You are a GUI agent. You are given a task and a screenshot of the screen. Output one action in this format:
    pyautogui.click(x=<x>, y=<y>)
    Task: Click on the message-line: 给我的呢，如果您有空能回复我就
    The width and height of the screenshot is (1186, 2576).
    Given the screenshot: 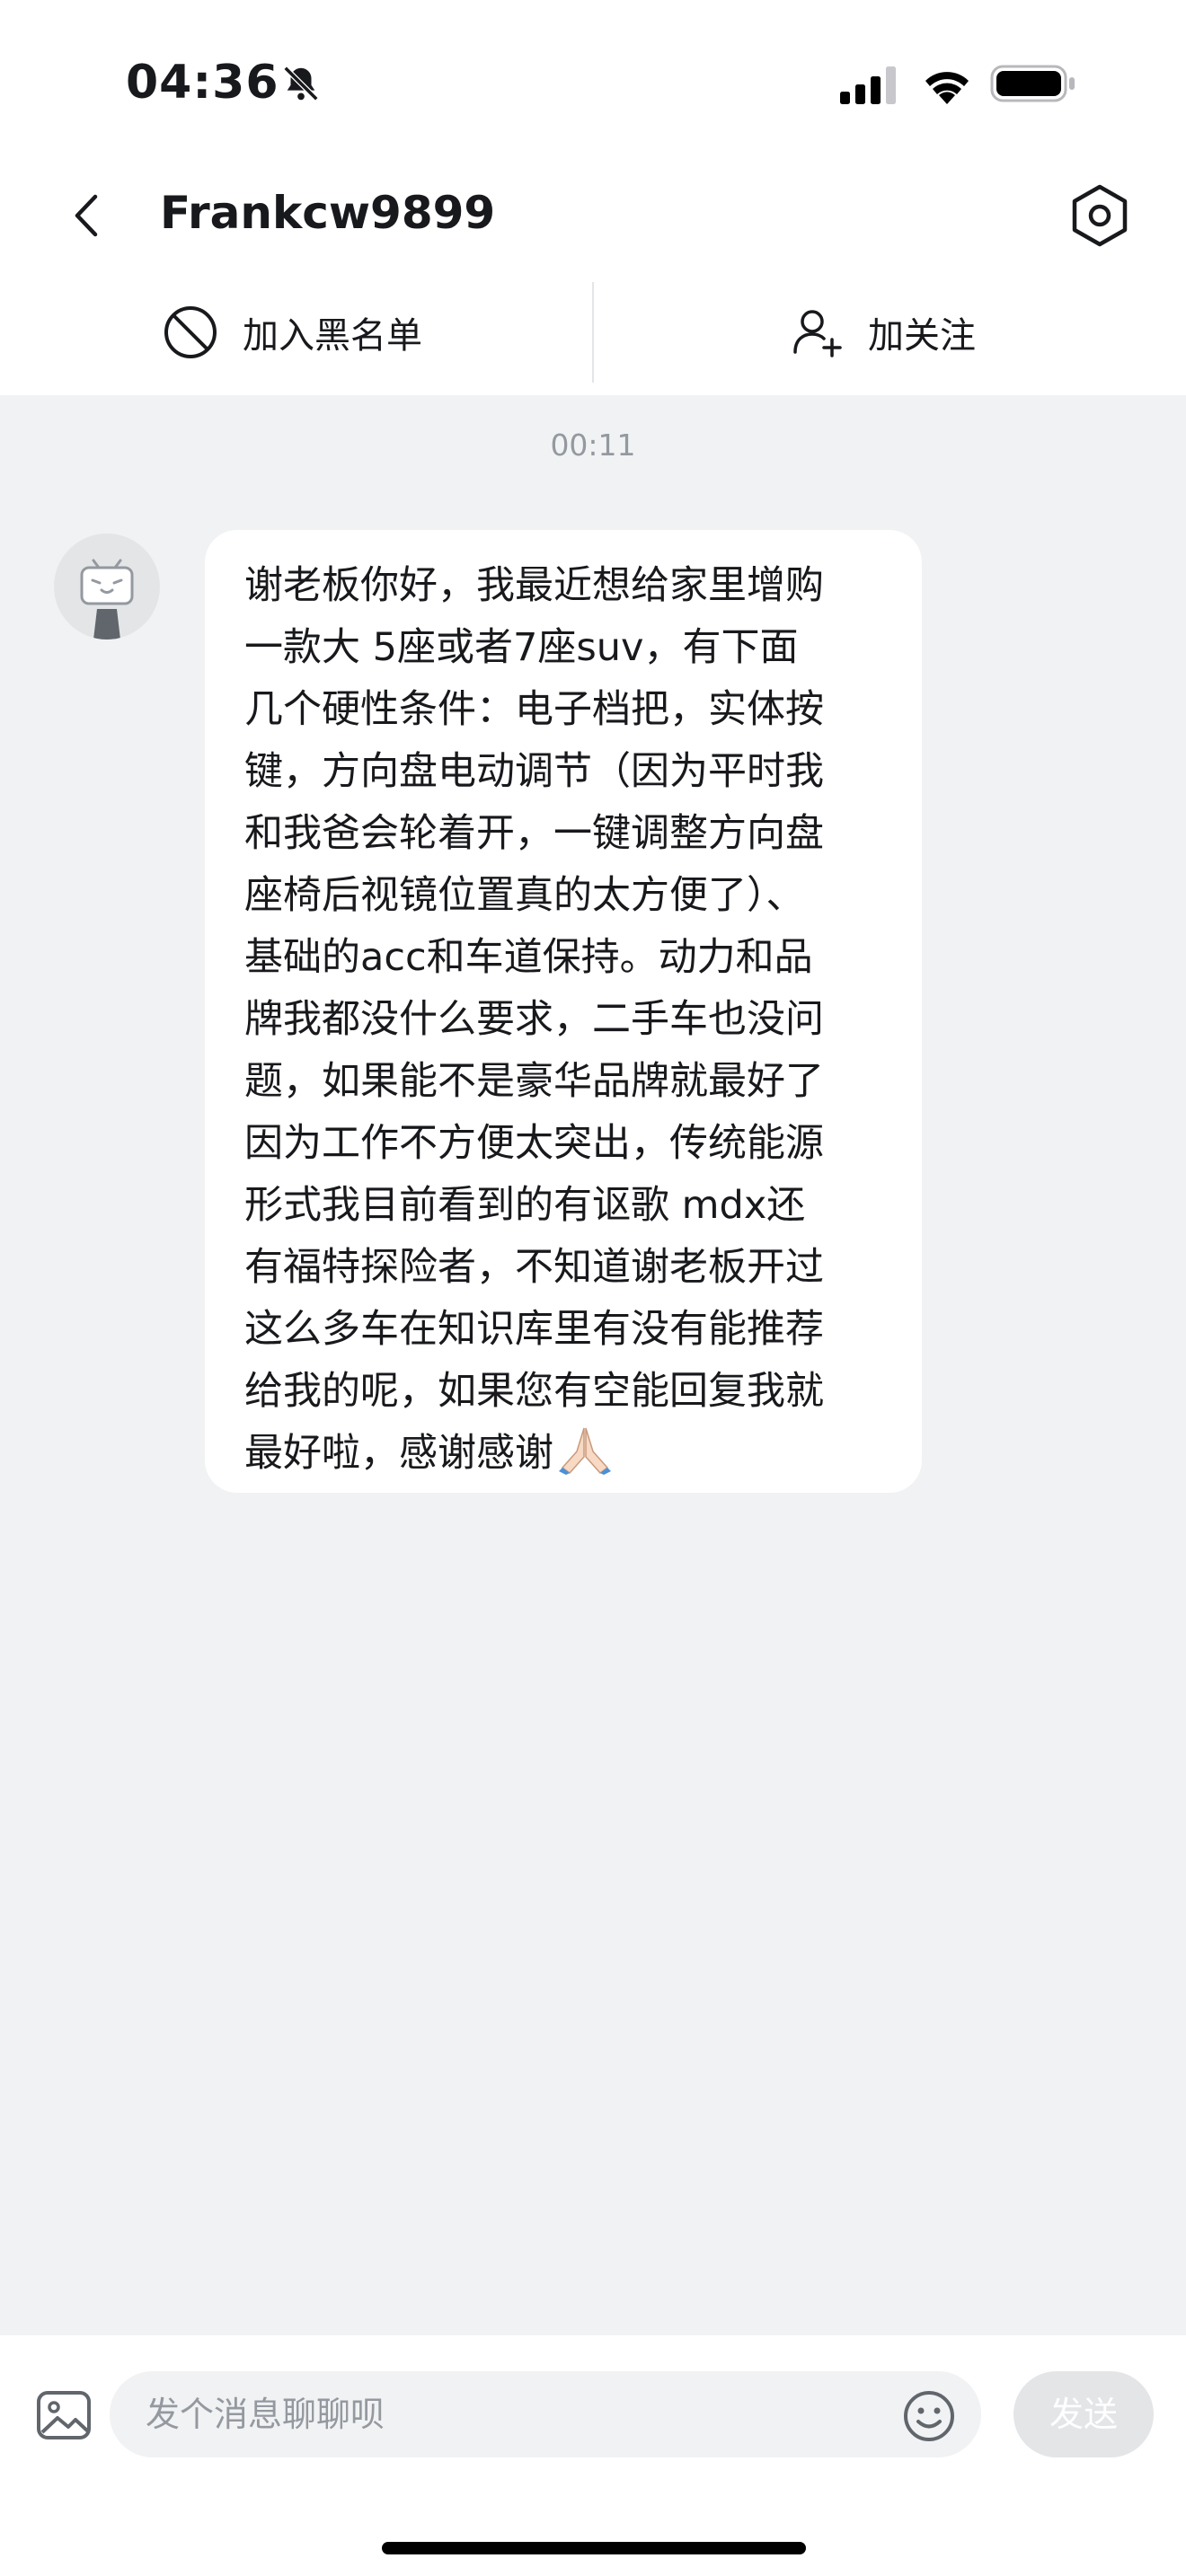 What is the action you would take?
    pyautogui.click(x=534, y=1391)
    